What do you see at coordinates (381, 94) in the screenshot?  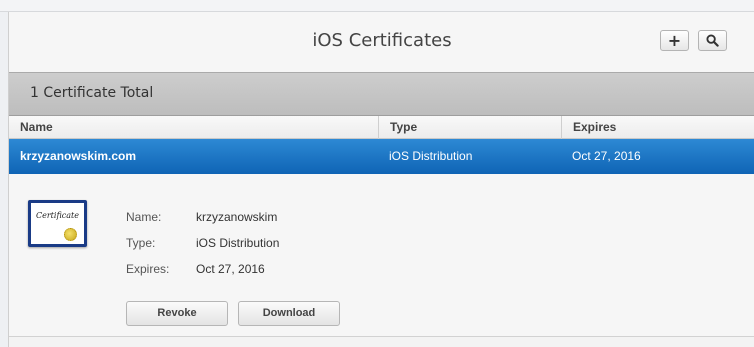 I see `summary-bar: 1 Certificate Total` at bounding box center [381, 94].